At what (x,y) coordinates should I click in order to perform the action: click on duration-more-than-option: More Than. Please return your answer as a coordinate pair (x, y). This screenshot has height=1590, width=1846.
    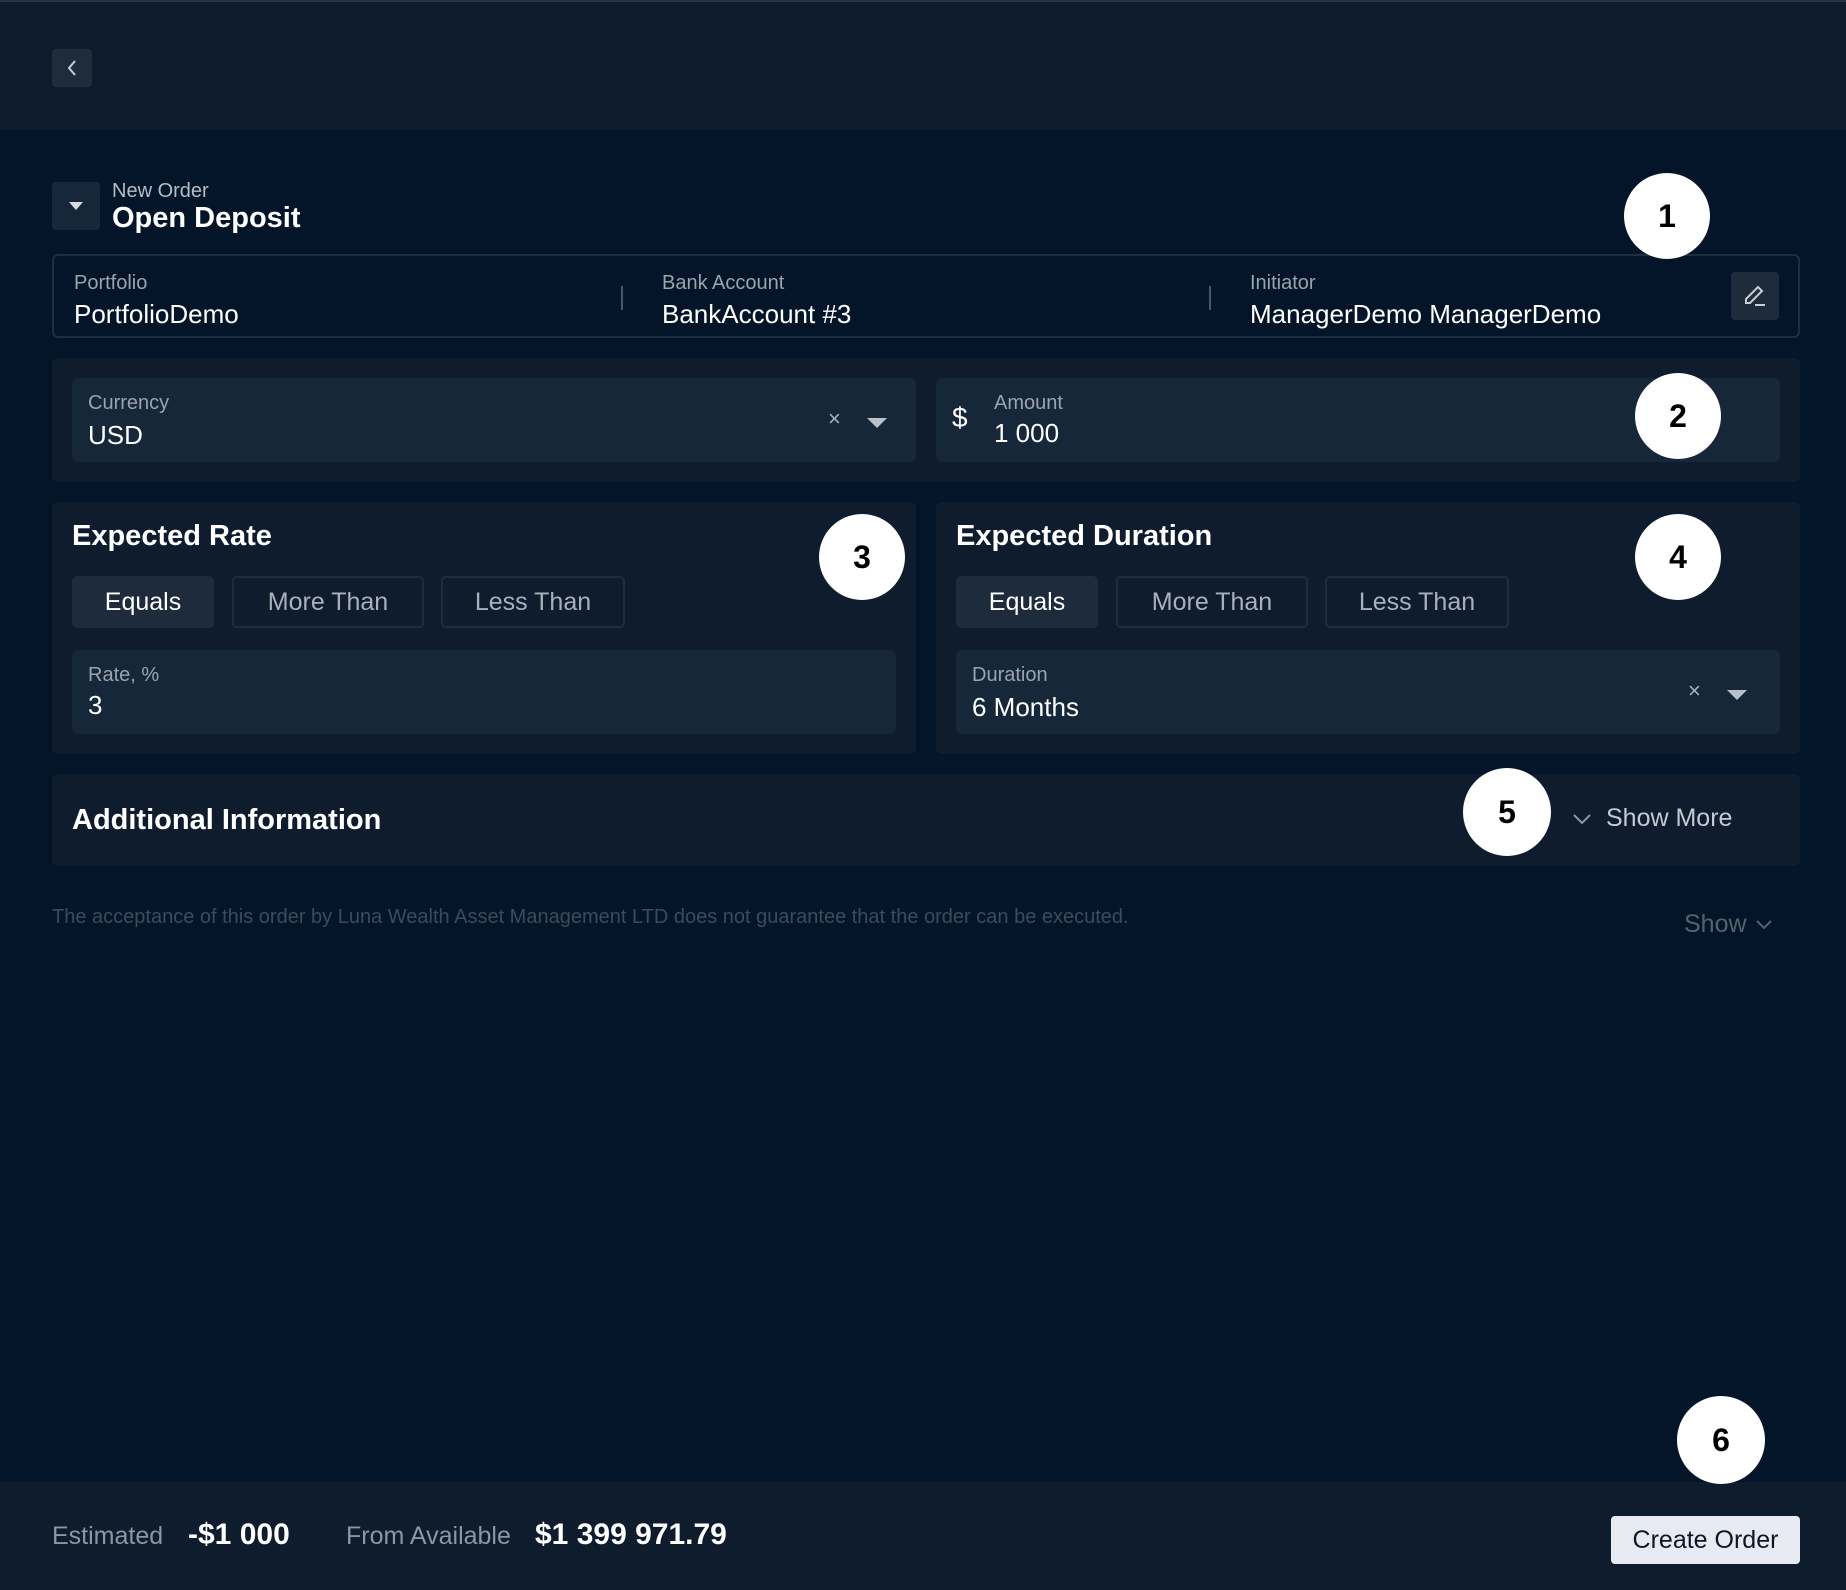
    Looking at the image, I should click on (1212, 602).